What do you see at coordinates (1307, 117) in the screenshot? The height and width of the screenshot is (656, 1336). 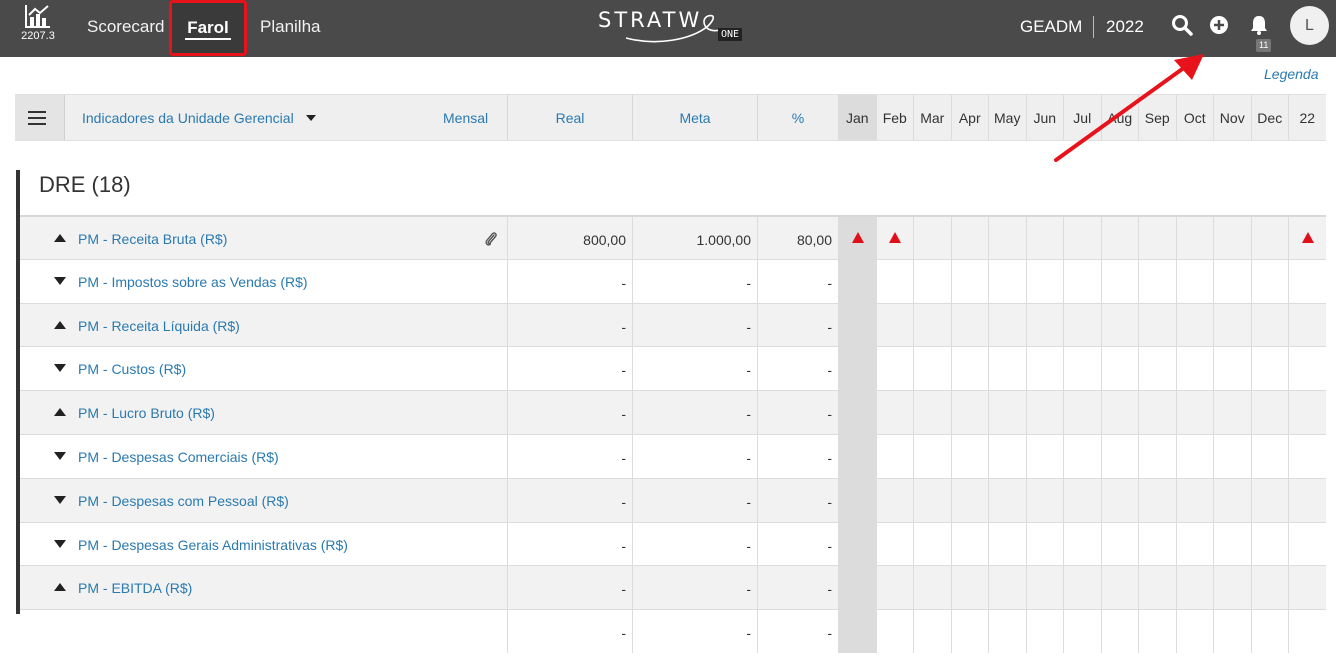 I see `month-header-year-total: 22` at bounding box center [1307, 117].